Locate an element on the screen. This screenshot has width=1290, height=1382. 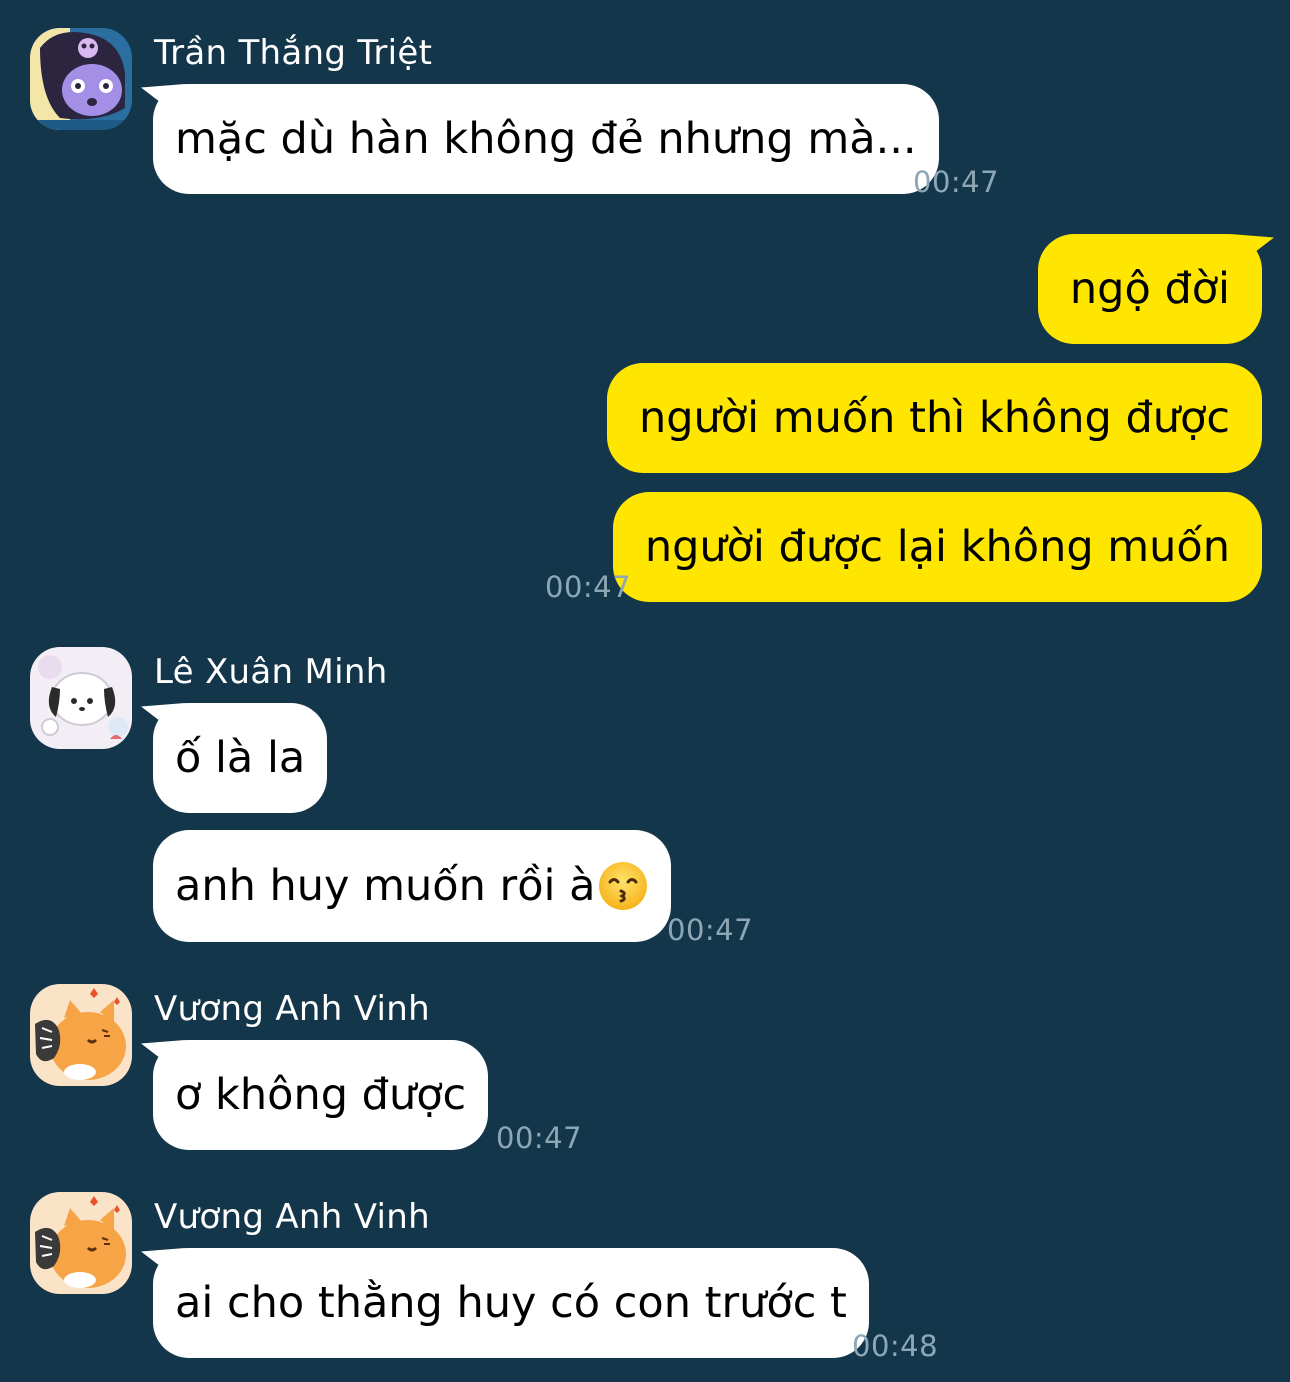
outgoing-message-bubble: ngộ đời is located at coordinates (1155, 289).